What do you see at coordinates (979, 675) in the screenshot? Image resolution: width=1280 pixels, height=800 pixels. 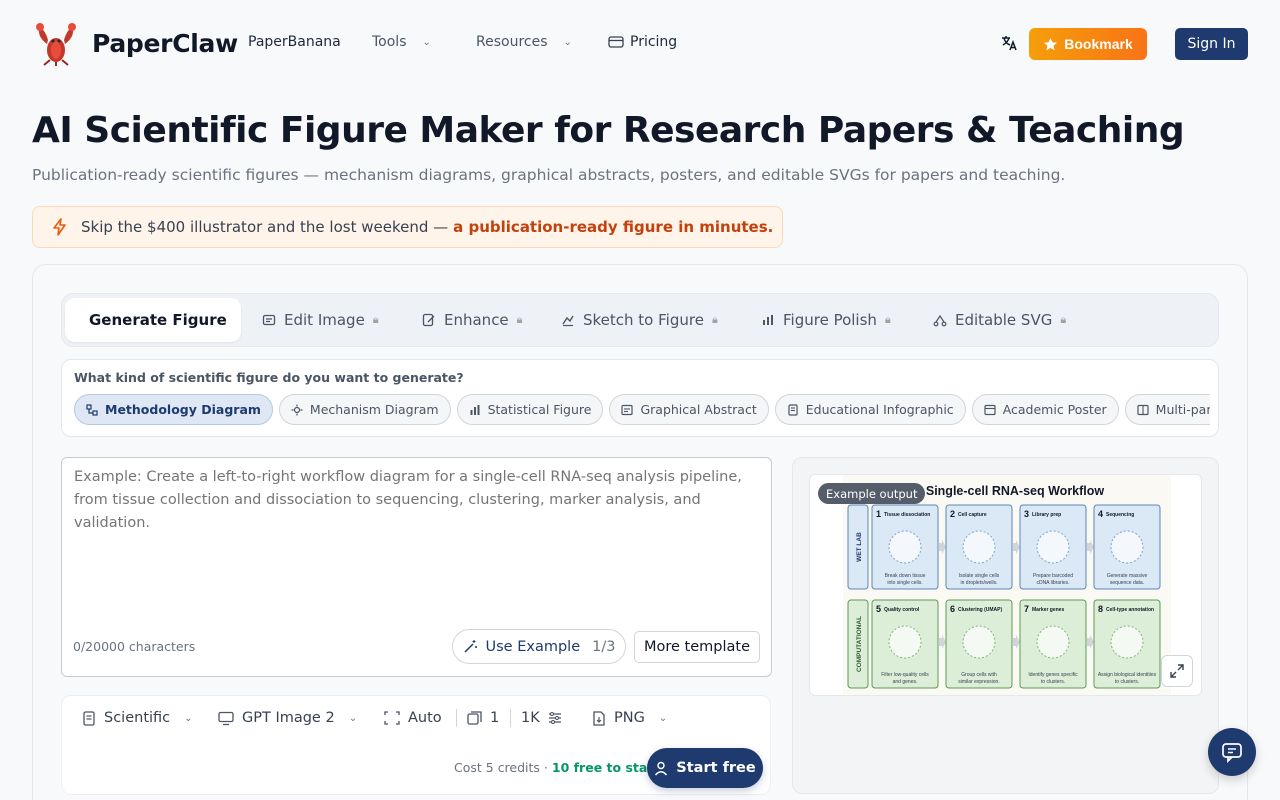 I see `step-description: Group cells with` at bounding box center [979, 675].